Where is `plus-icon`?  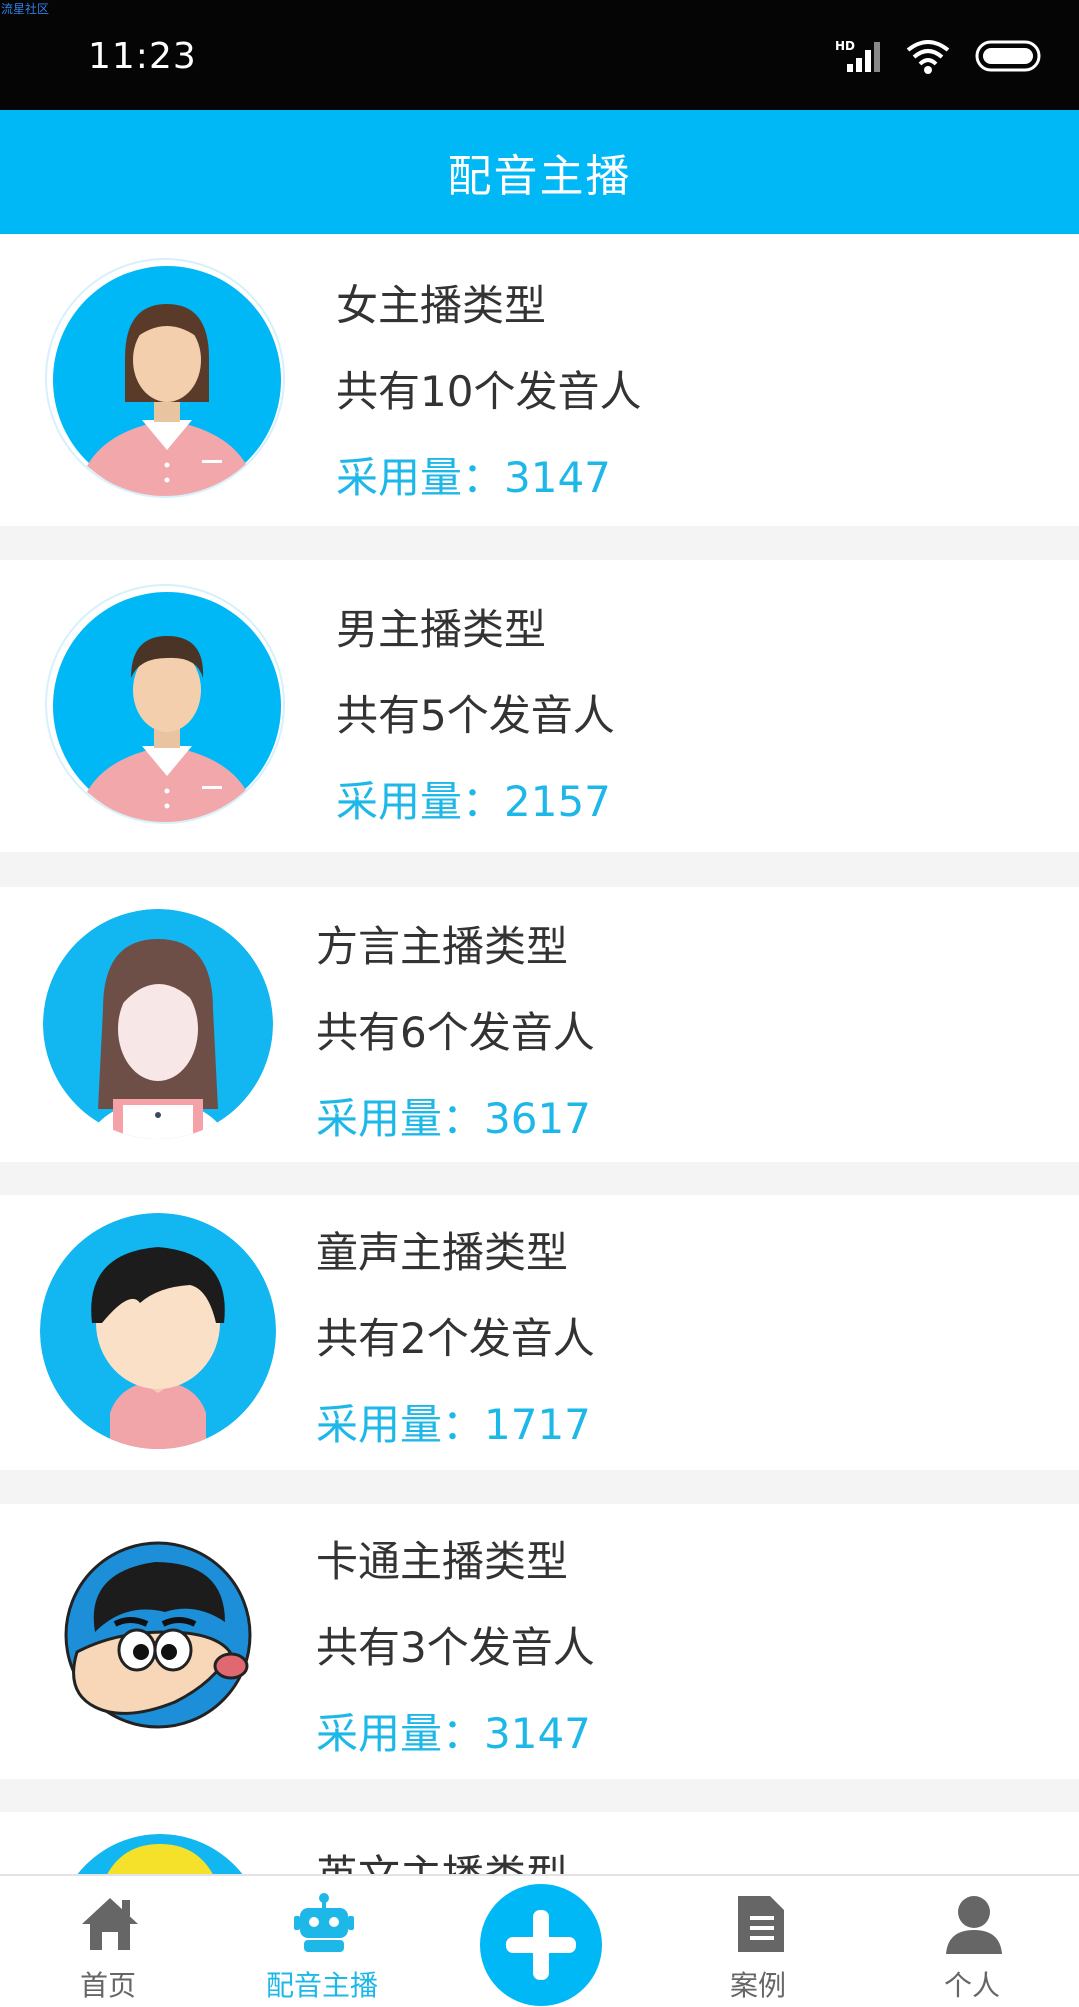 plus-icon is located at coordinates (541, 1945).